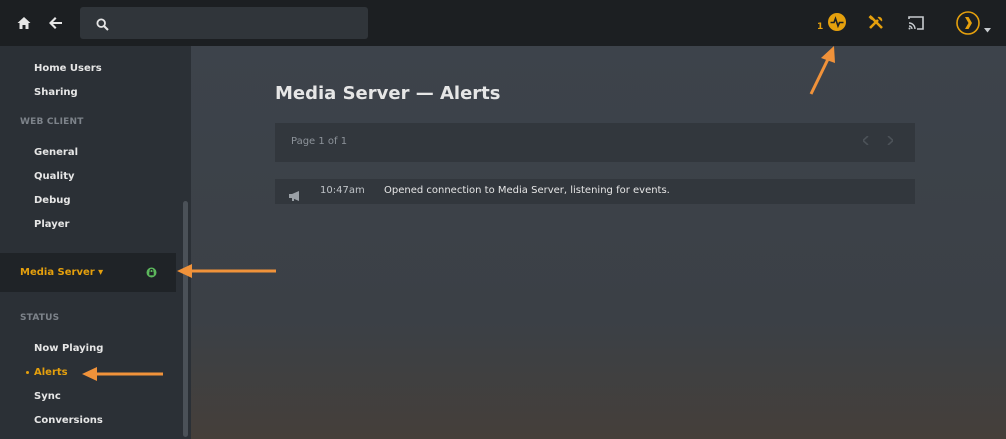  What do you see at coordinates (54, 176) in the screenshot?
I see `sidebar-item-quality: Quality` at bounding box center [54, 176].